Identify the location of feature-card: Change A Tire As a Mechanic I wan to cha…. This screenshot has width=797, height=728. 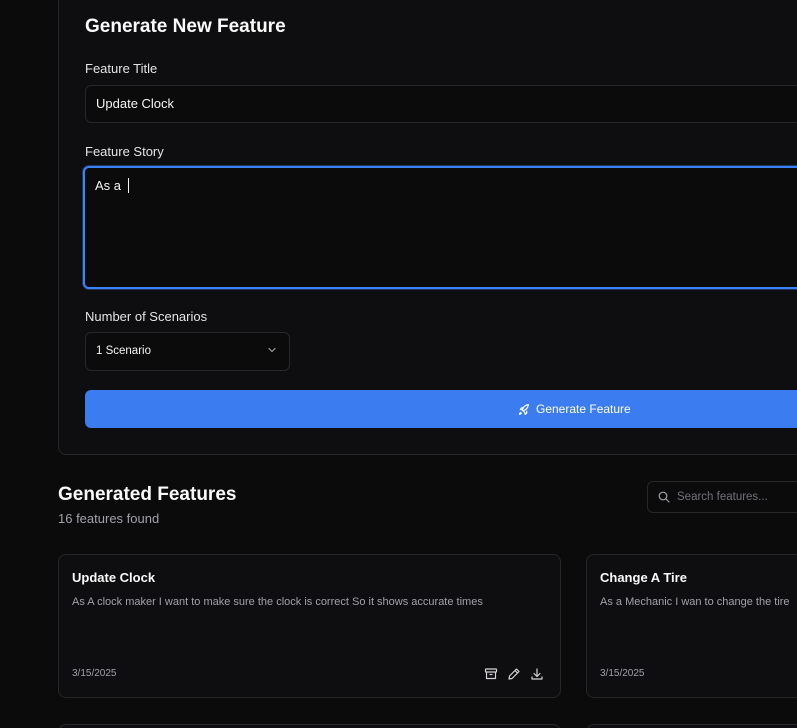
(691, 626).